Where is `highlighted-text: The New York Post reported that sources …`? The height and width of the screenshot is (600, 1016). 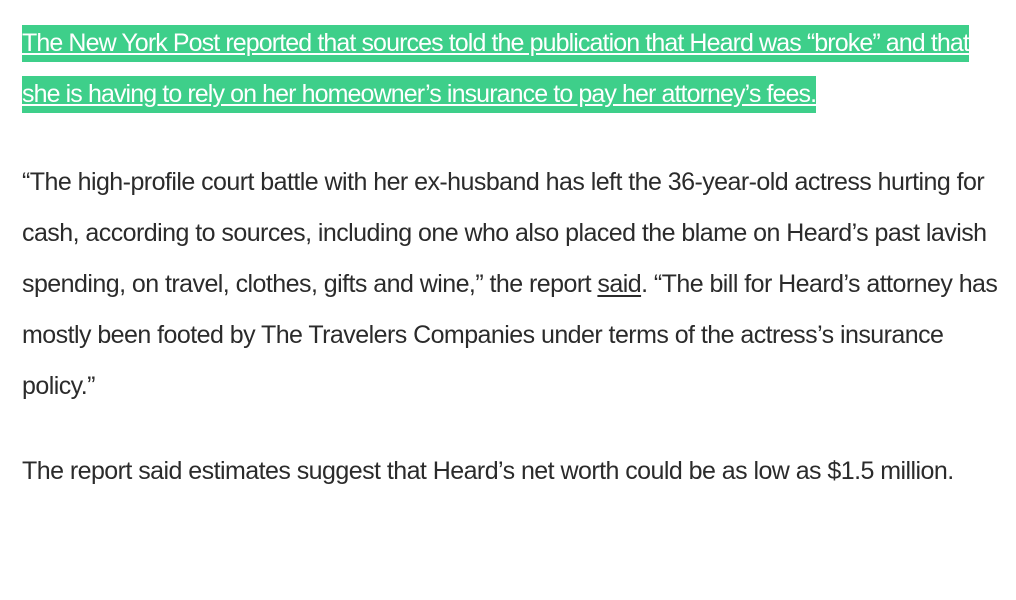
highlighted-text: The New York Post reported that sources … is located at coordinates (496, 69).